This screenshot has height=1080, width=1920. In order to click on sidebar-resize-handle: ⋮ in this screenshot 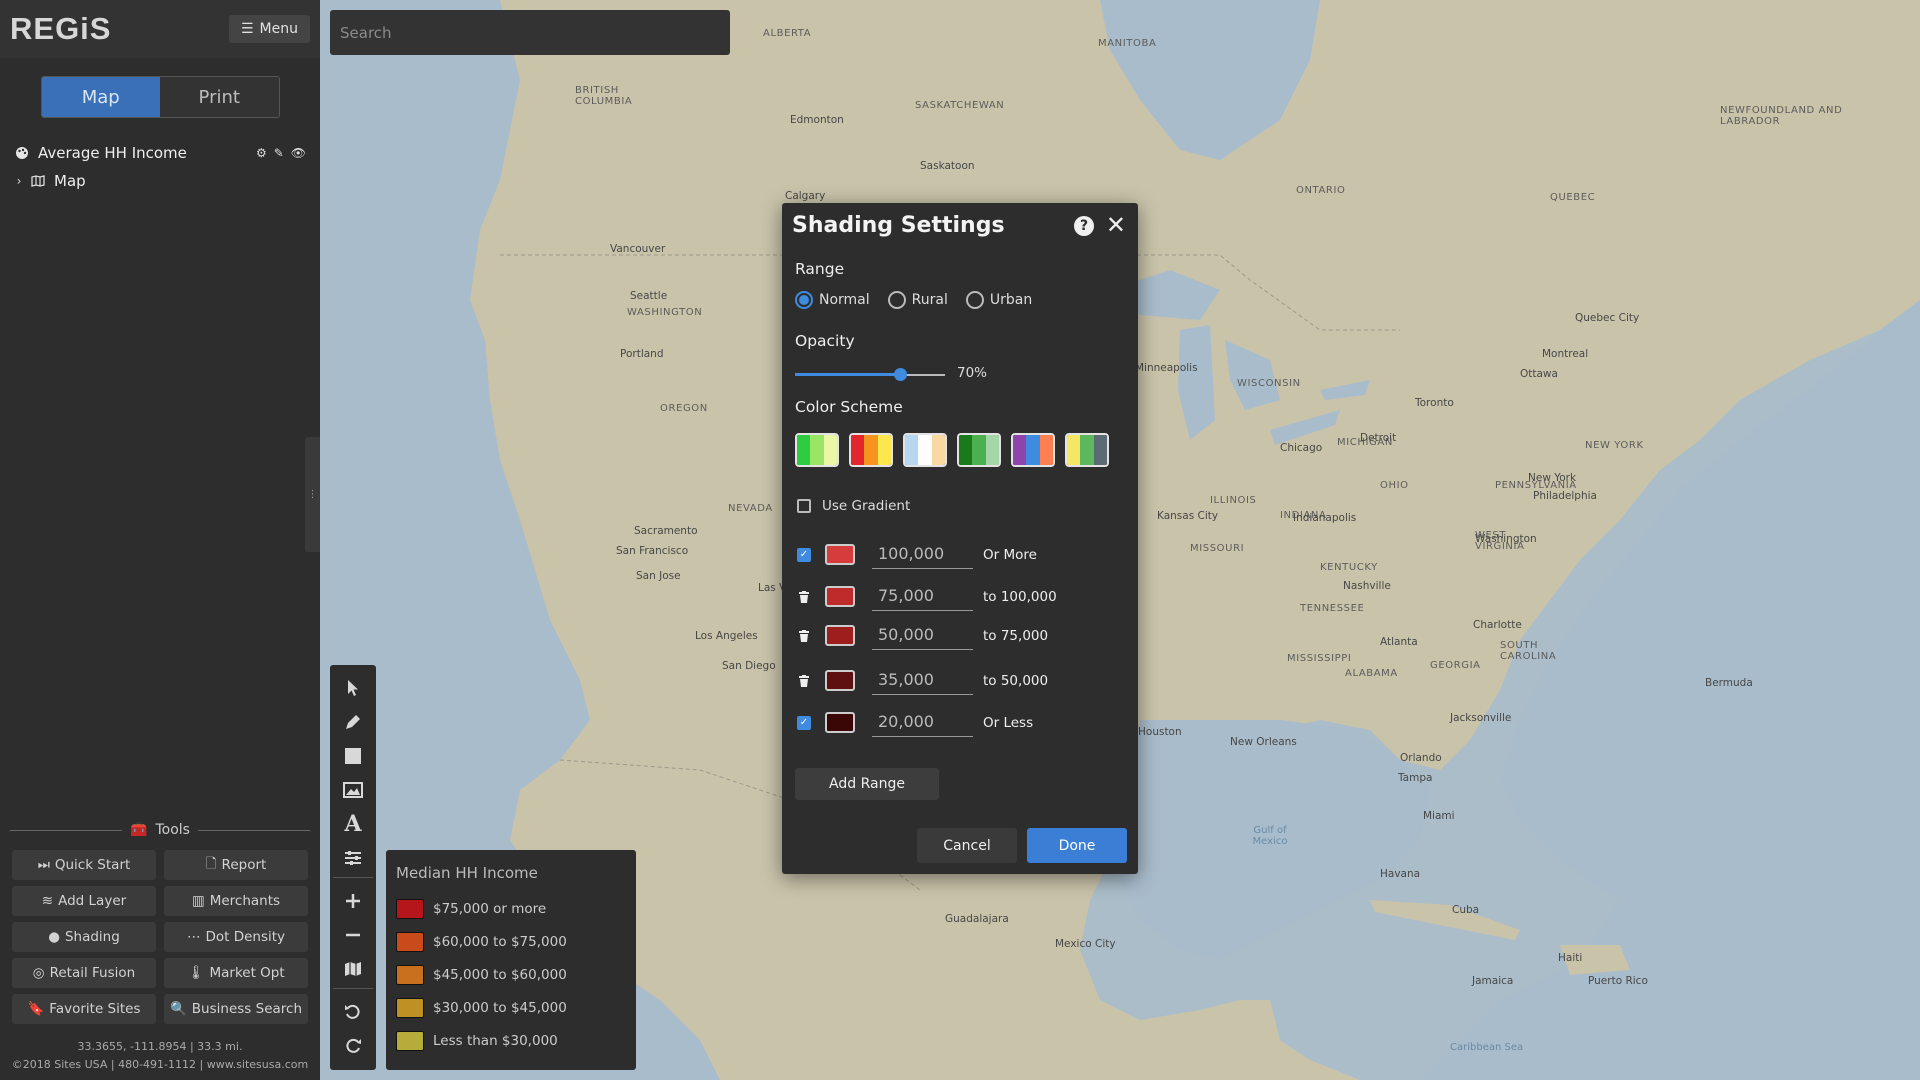, I will do `click(312, 494)`.